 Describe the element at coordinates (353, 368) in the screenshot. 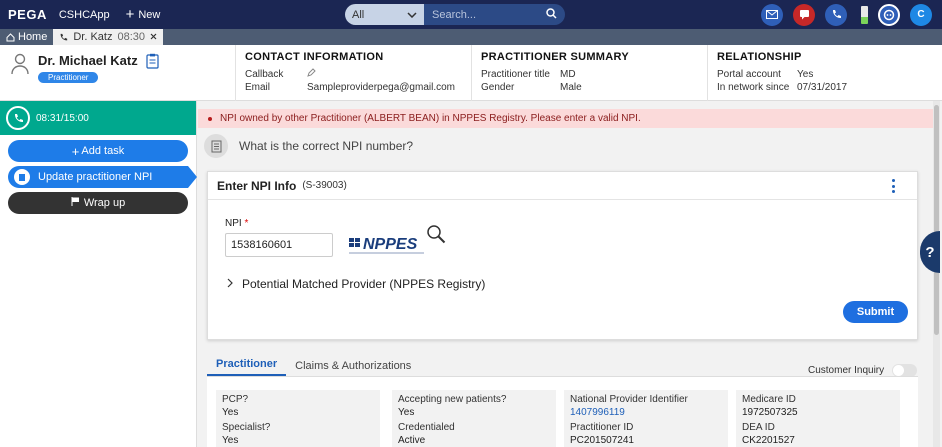

I see `tab-claims-authorizations: Claims & Authorizations` at that location.